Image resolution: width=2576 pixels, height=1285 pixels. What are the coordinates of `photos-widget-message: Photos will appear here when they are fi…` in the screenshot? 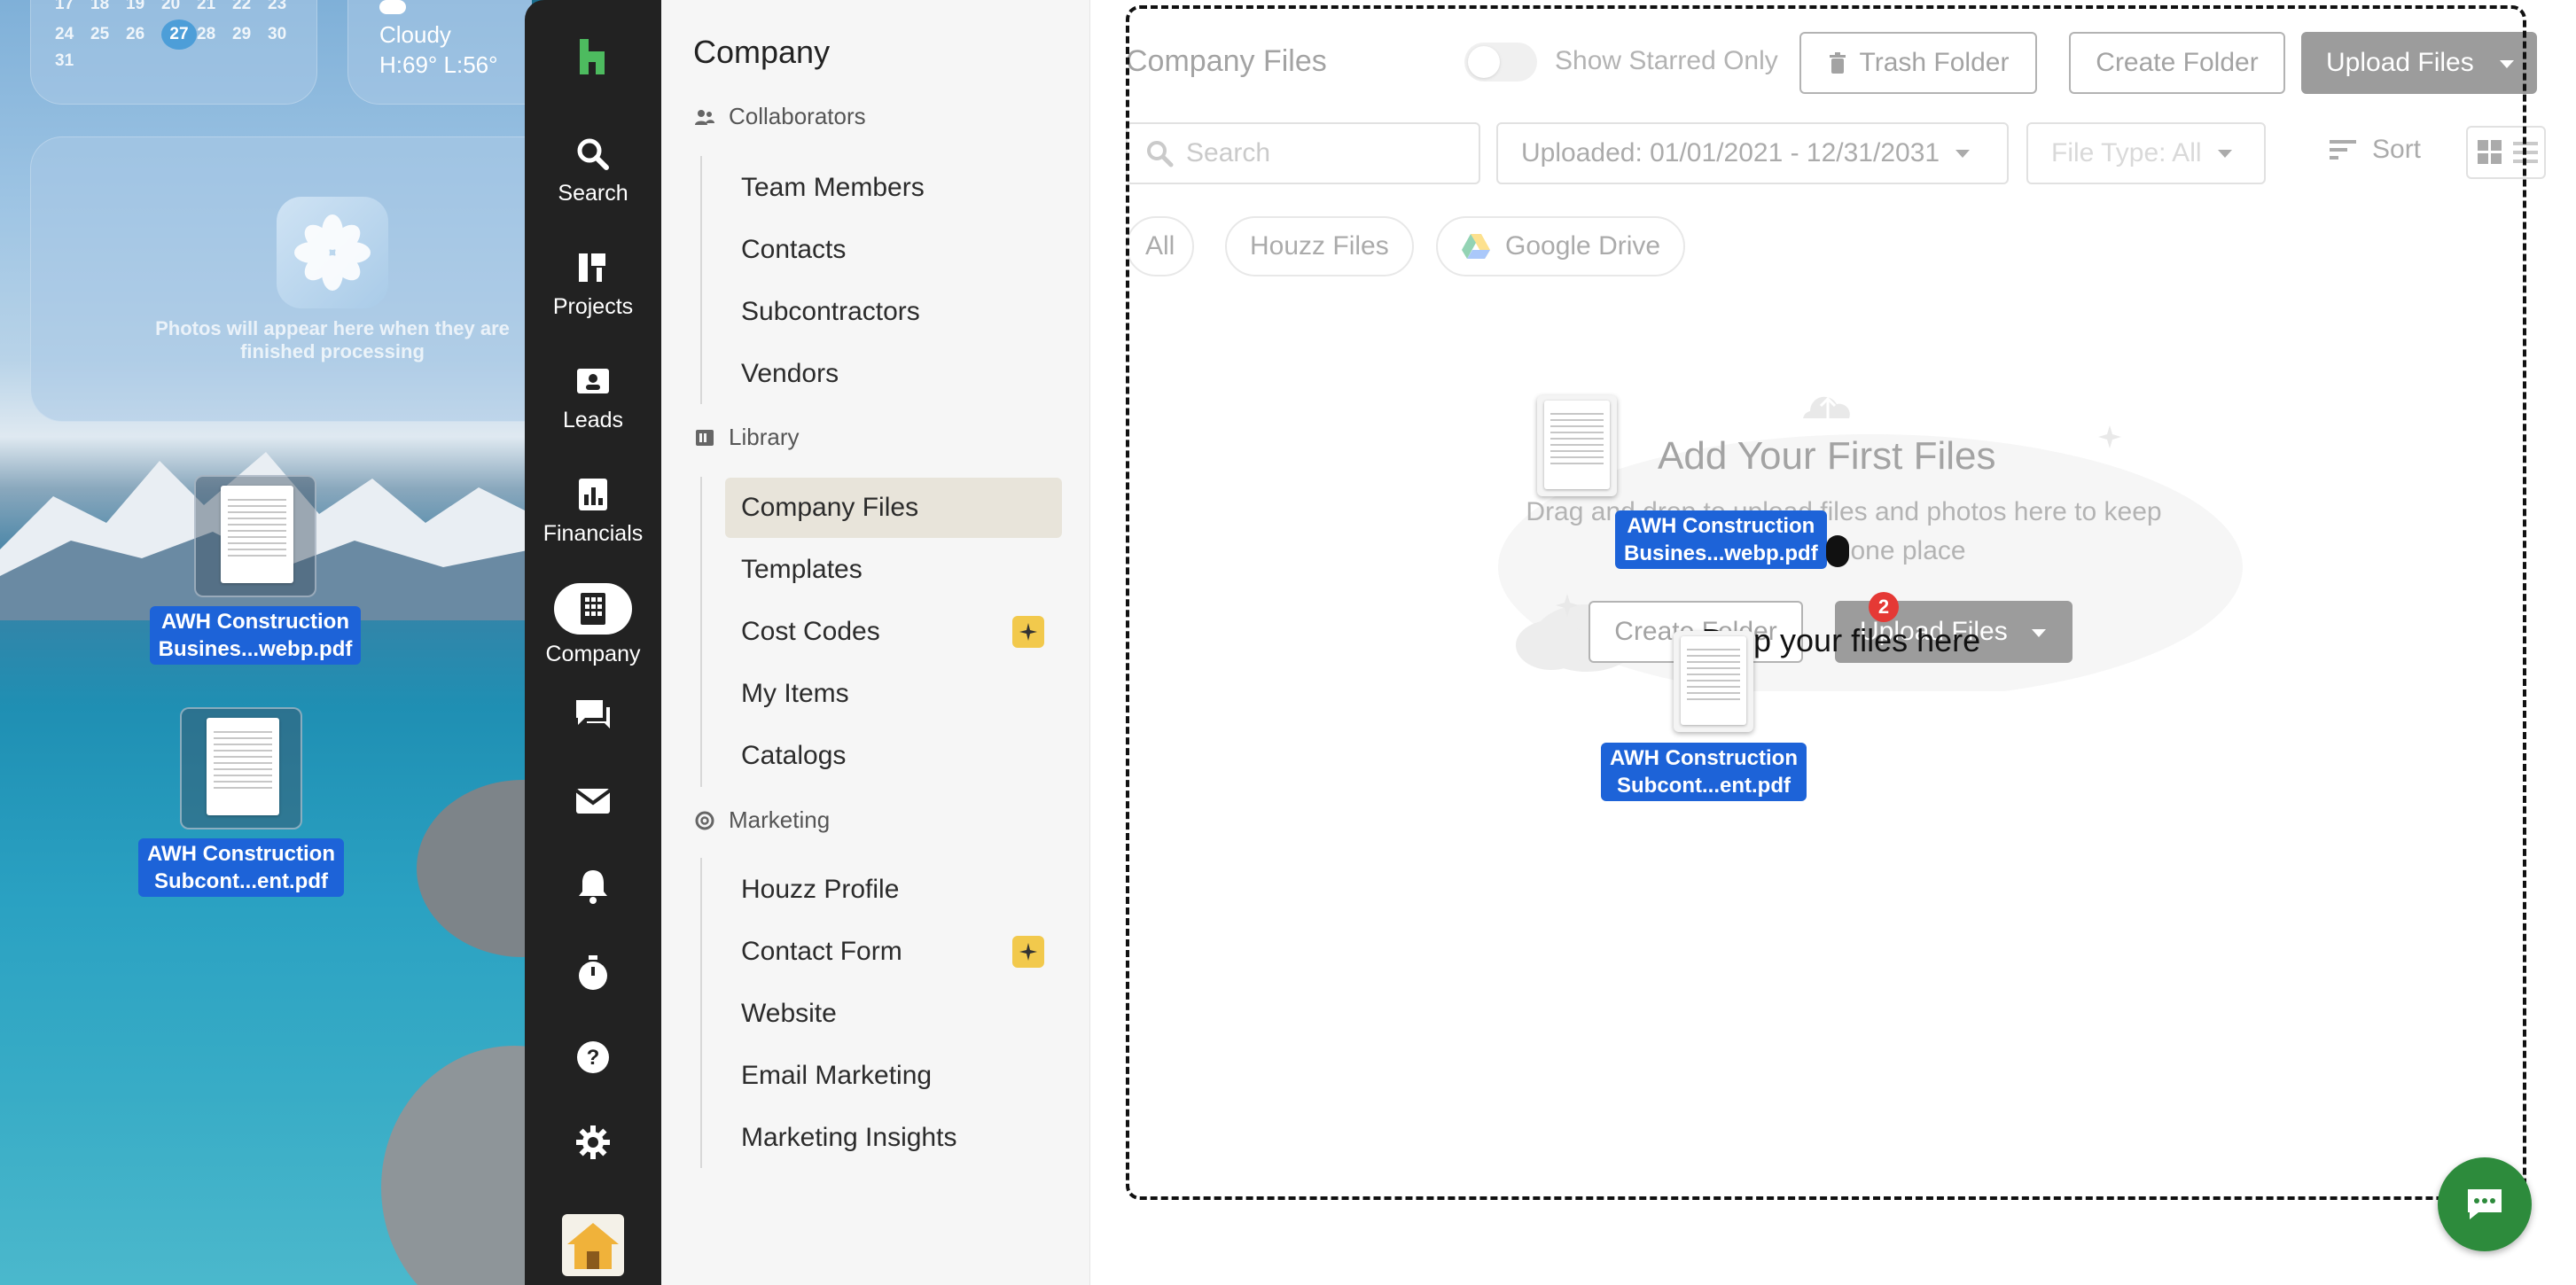 It's located at (332, 339).